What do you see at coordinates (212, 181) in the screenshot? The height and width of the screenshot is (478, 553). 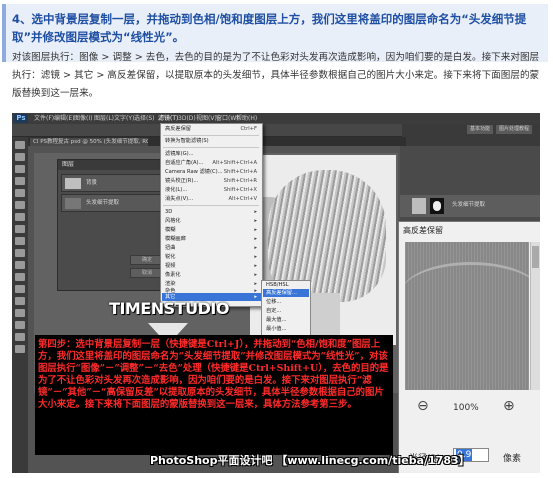 I see `menu-item-lens-correction: 镜头校正(R)... Shift+Ctrl+R` at bounding box center [212, 181].